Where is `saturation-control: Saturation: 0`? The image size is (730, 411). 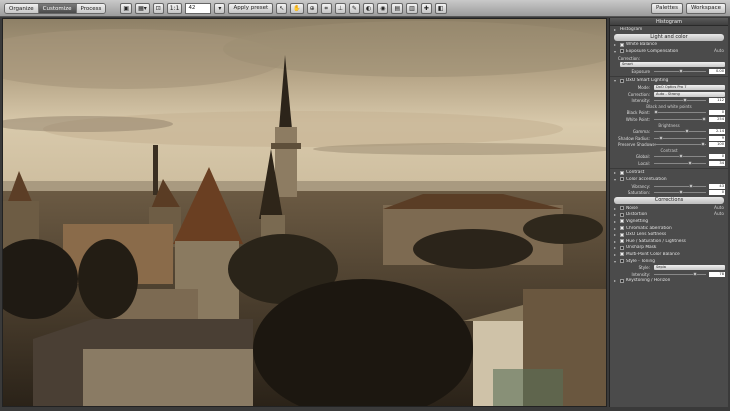
saturation-control: Saturation: 0 is located at coordinates (676, 193).